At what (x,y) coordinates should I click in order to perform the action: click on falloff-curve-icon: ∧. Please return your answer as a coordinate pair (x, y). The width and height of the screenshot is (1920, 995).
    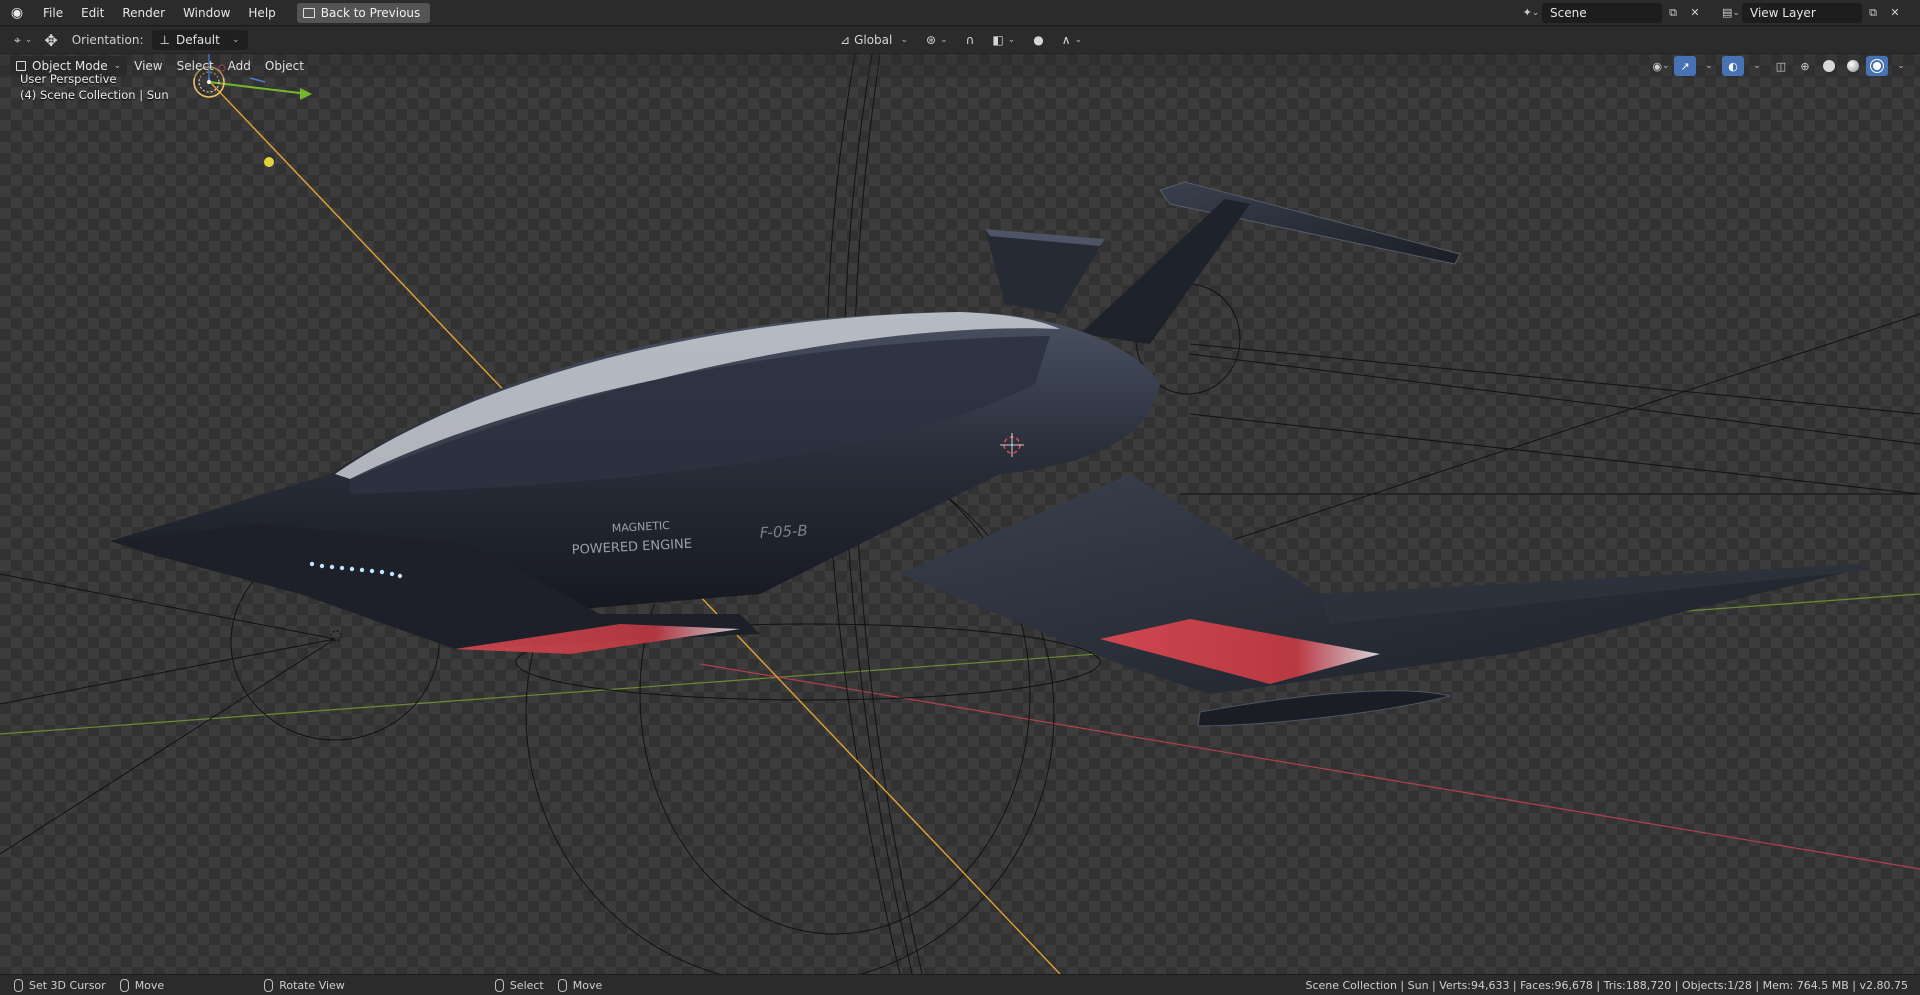
    Looking at the image, I should click on (1066, 40).